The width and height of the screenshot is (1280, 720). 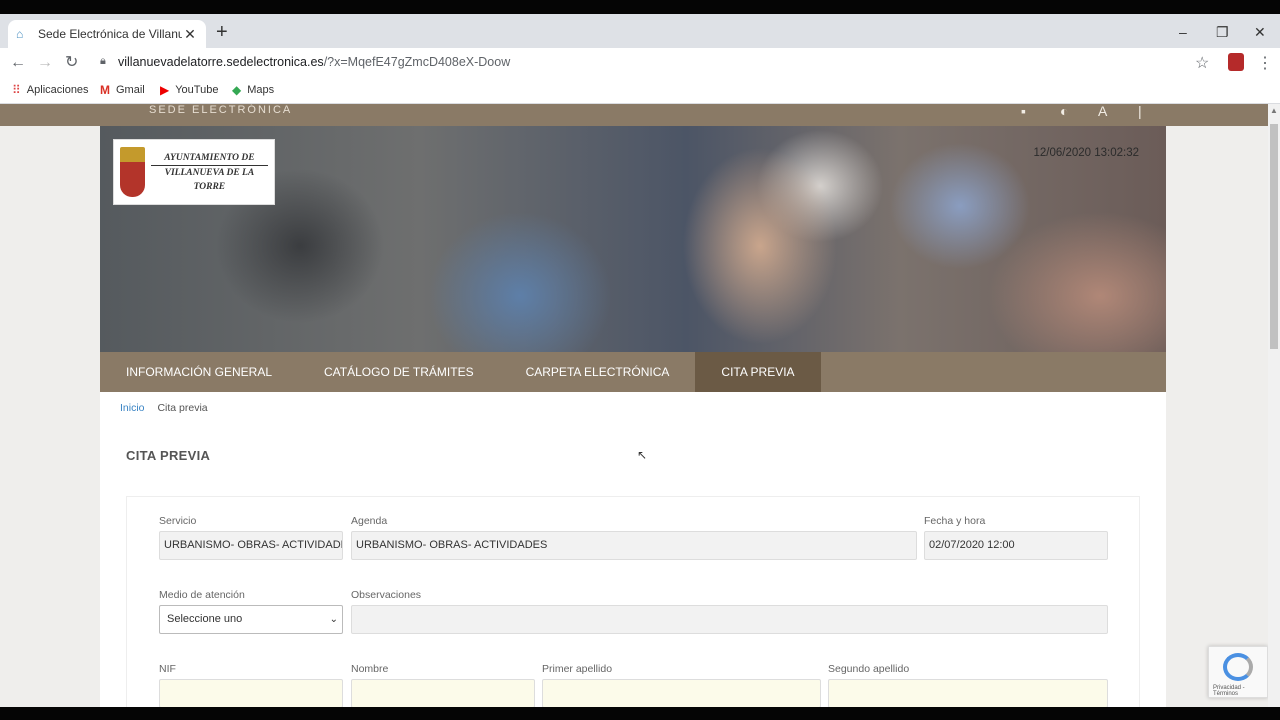 I want to click on recaptcha-footer: Privacidad - Términos, so click(x=1240, y=691).